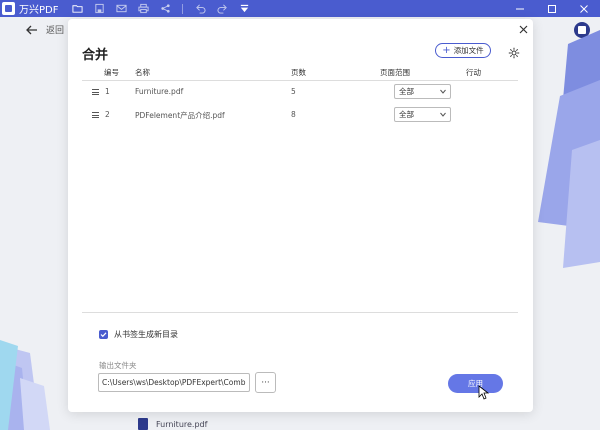 Image resolution: width=600 pixels, height=430 pixels. What do you see at coordinates (143, 424) in the screenshot?
I see `pdf-file-icon` at bounding box center [143, 424].